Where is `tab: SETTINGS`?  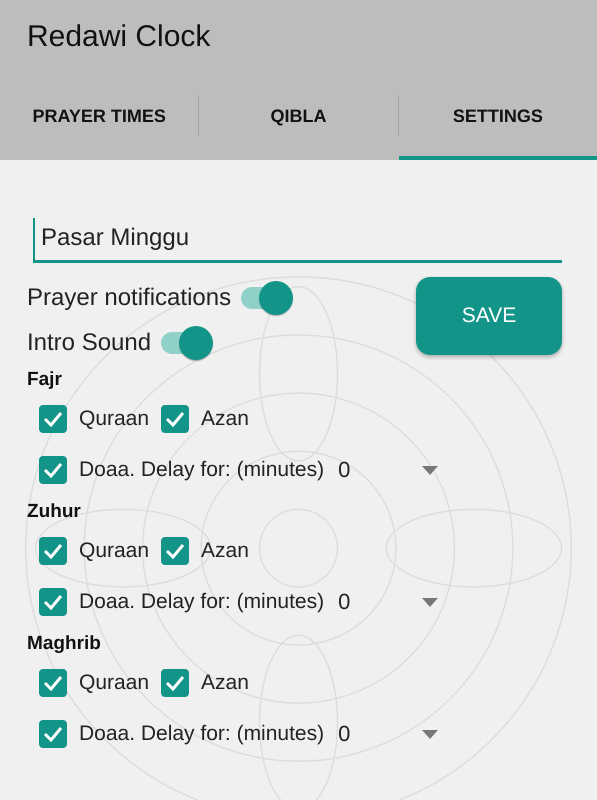 tab: SETTINGS is located at coordinates (497, 116).